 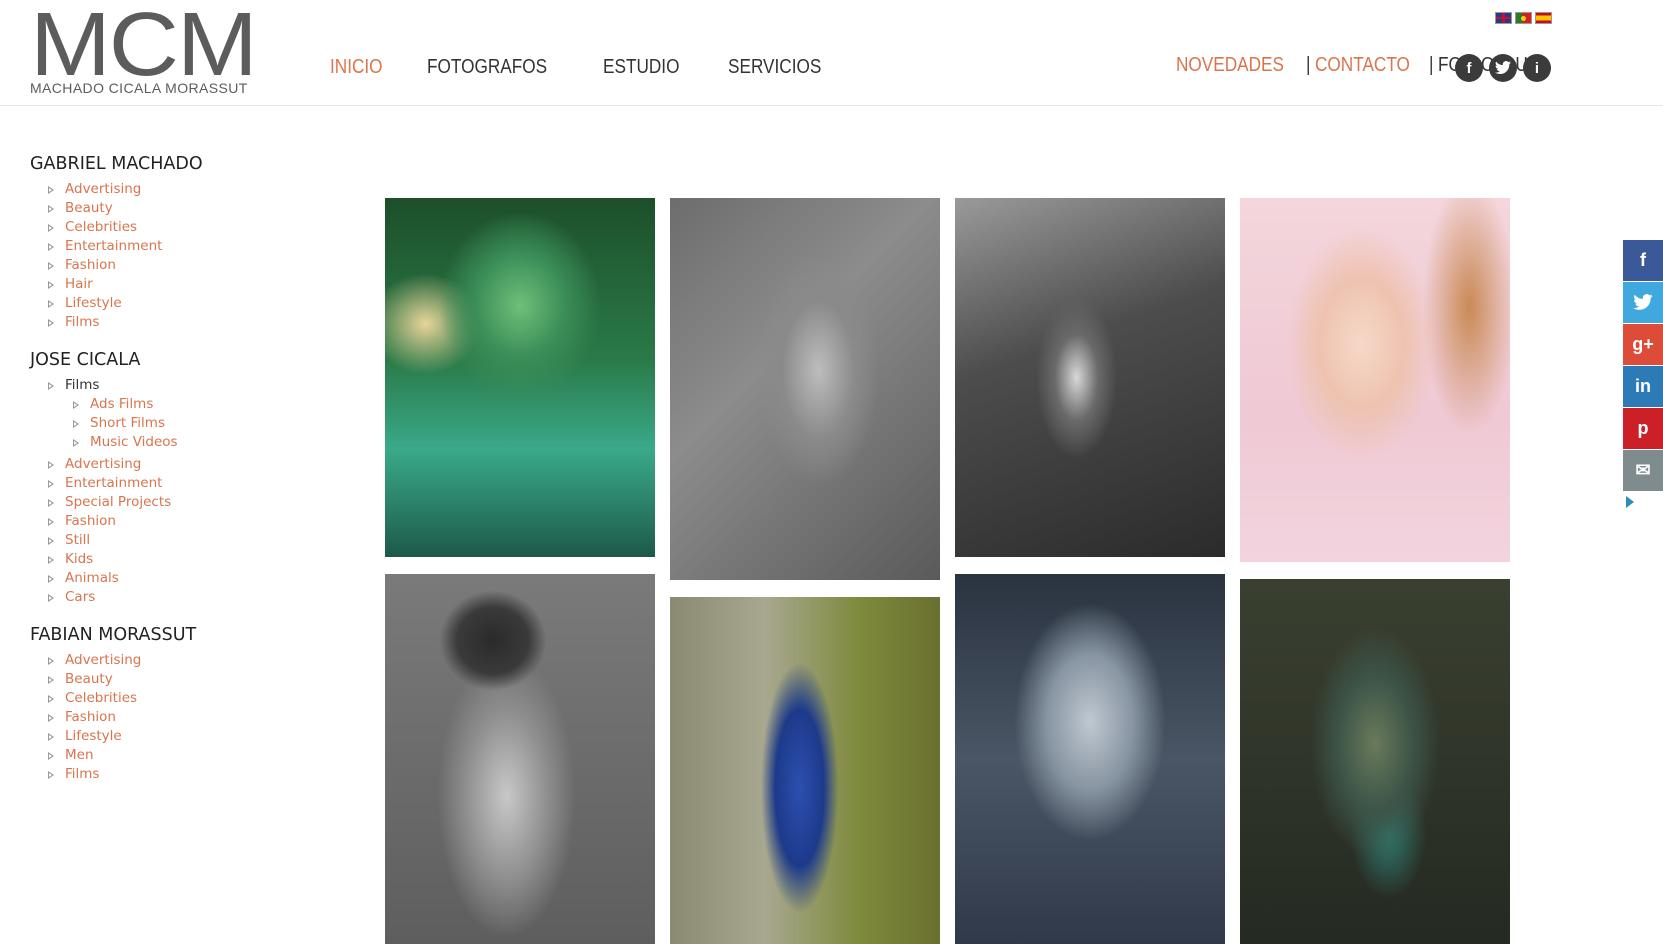 What do you see at coordinates (1503, 18) in the screenshot?
I see `english-flag-icon` at bounding box center [1503, 18].